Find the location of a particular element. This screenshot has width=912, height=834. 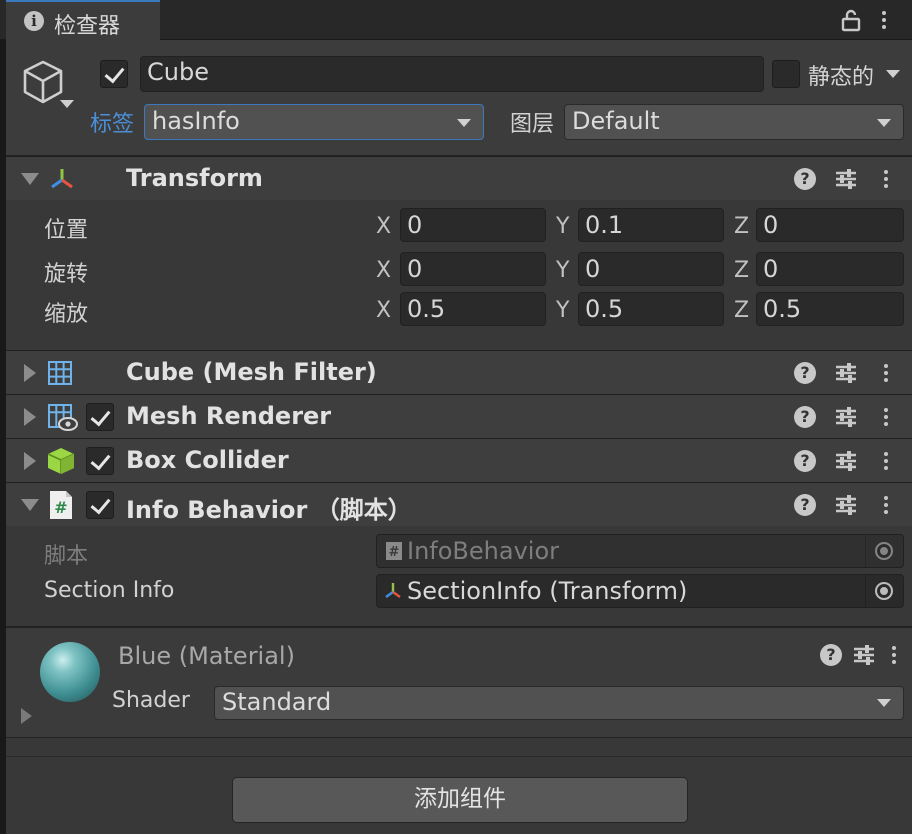

mesh-renderer-enabled-checkbox is located at coordinates (100, 417).